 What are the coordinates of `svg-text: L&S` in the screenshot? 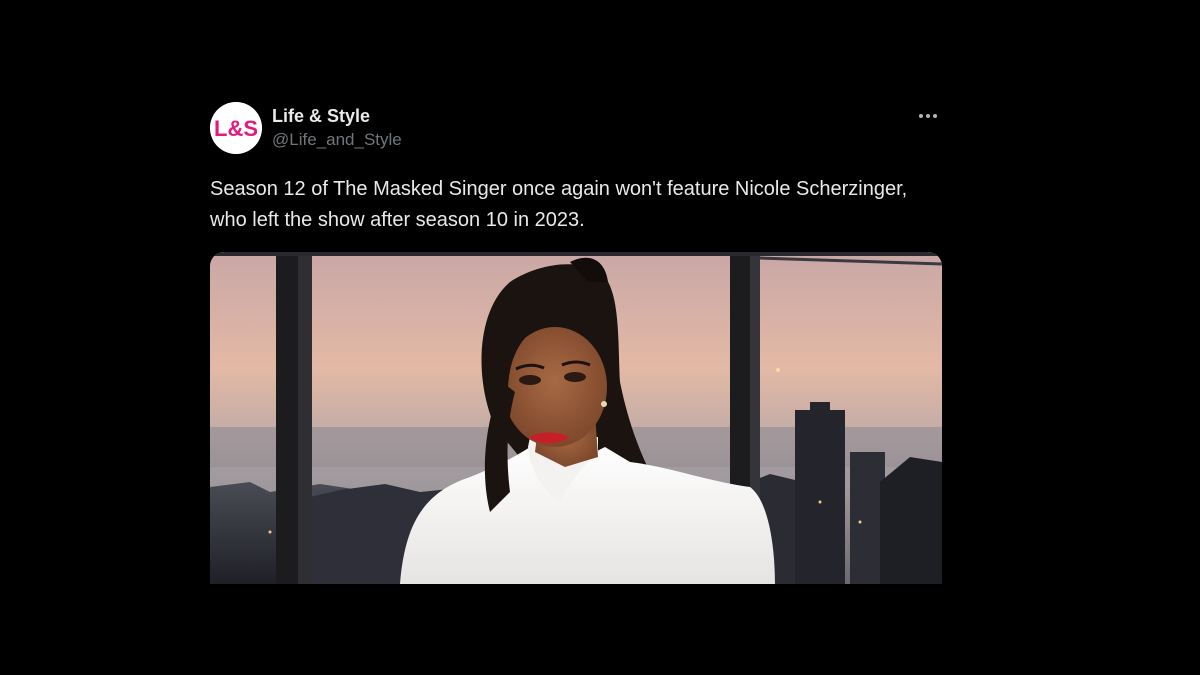 It's located at (236, 128).